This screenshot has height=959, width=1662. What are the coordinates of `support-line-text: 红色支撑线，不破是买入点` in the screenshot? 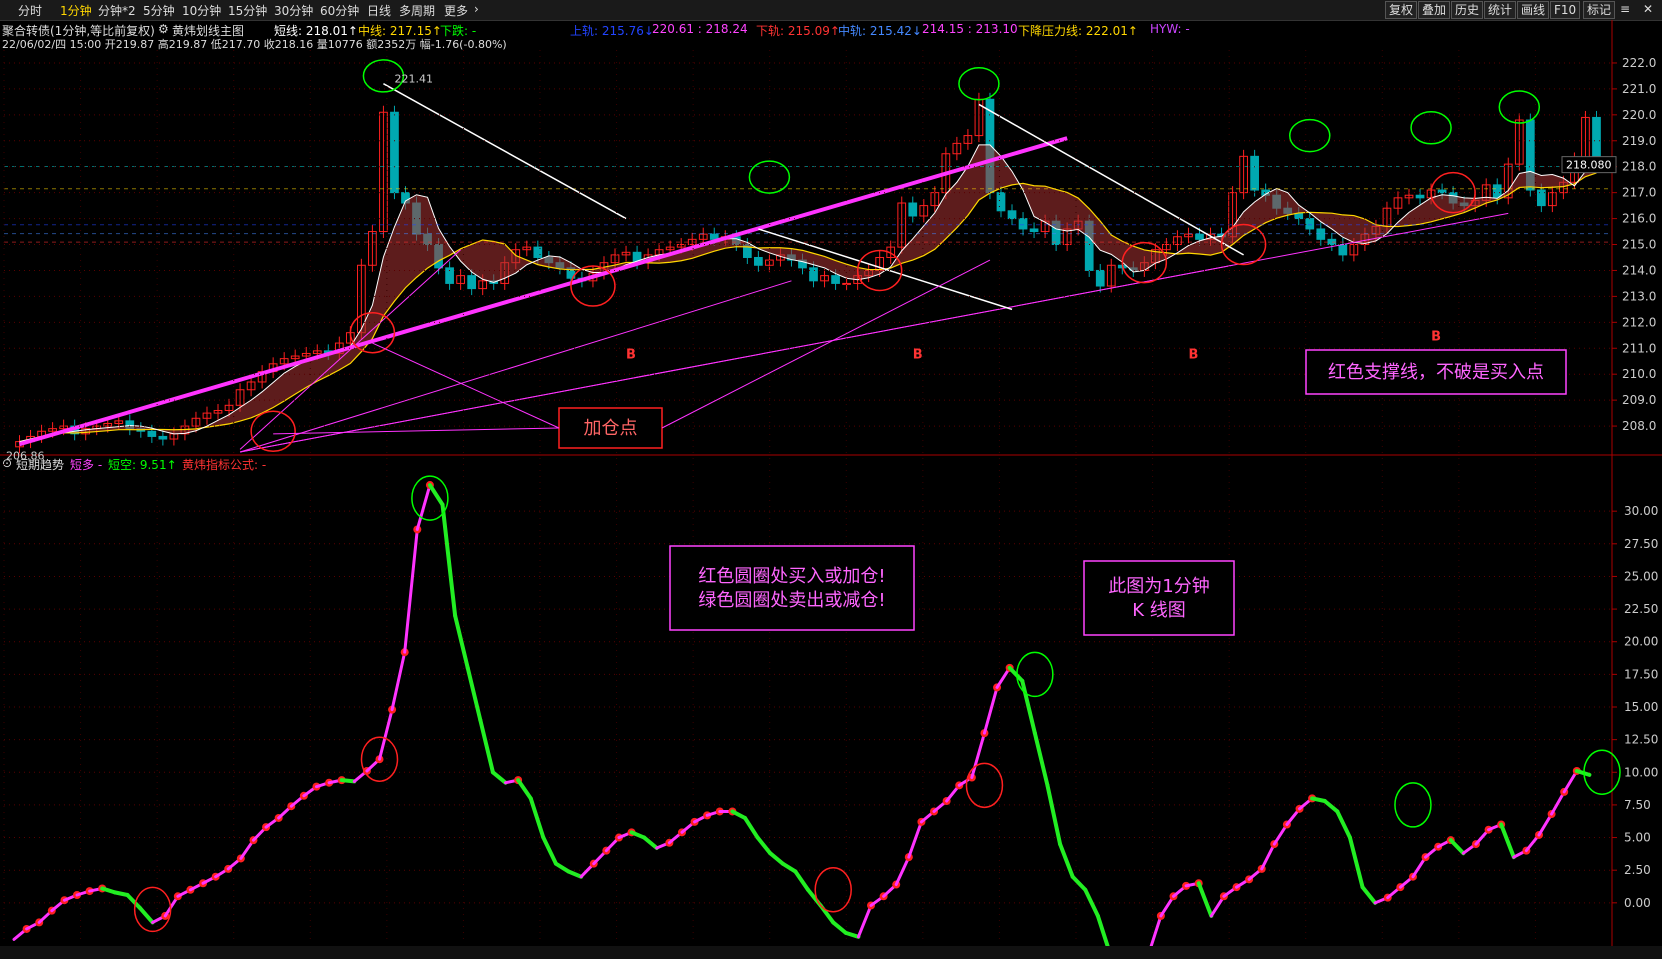 It's located at (1436, 372).